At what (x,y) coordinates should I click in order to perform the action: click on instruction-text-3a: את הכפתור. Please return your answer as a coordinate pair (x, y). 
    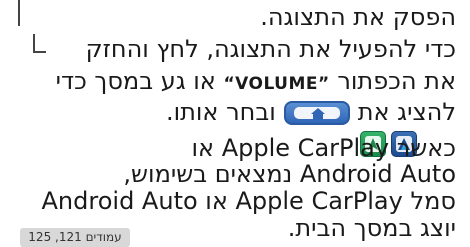
    Looking at the image, I should click on (392, 81).